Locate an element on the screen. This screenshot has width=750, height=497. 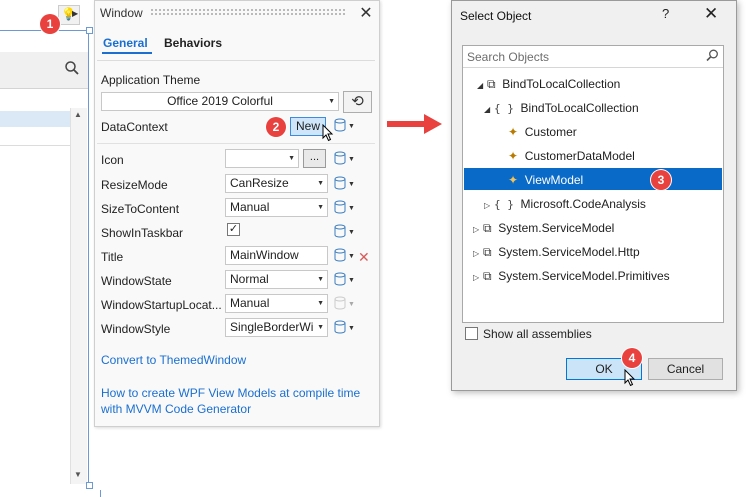
tree-item: ▷{ } Microsoft.CodeAnalysis is located at coordinates (565, 204).